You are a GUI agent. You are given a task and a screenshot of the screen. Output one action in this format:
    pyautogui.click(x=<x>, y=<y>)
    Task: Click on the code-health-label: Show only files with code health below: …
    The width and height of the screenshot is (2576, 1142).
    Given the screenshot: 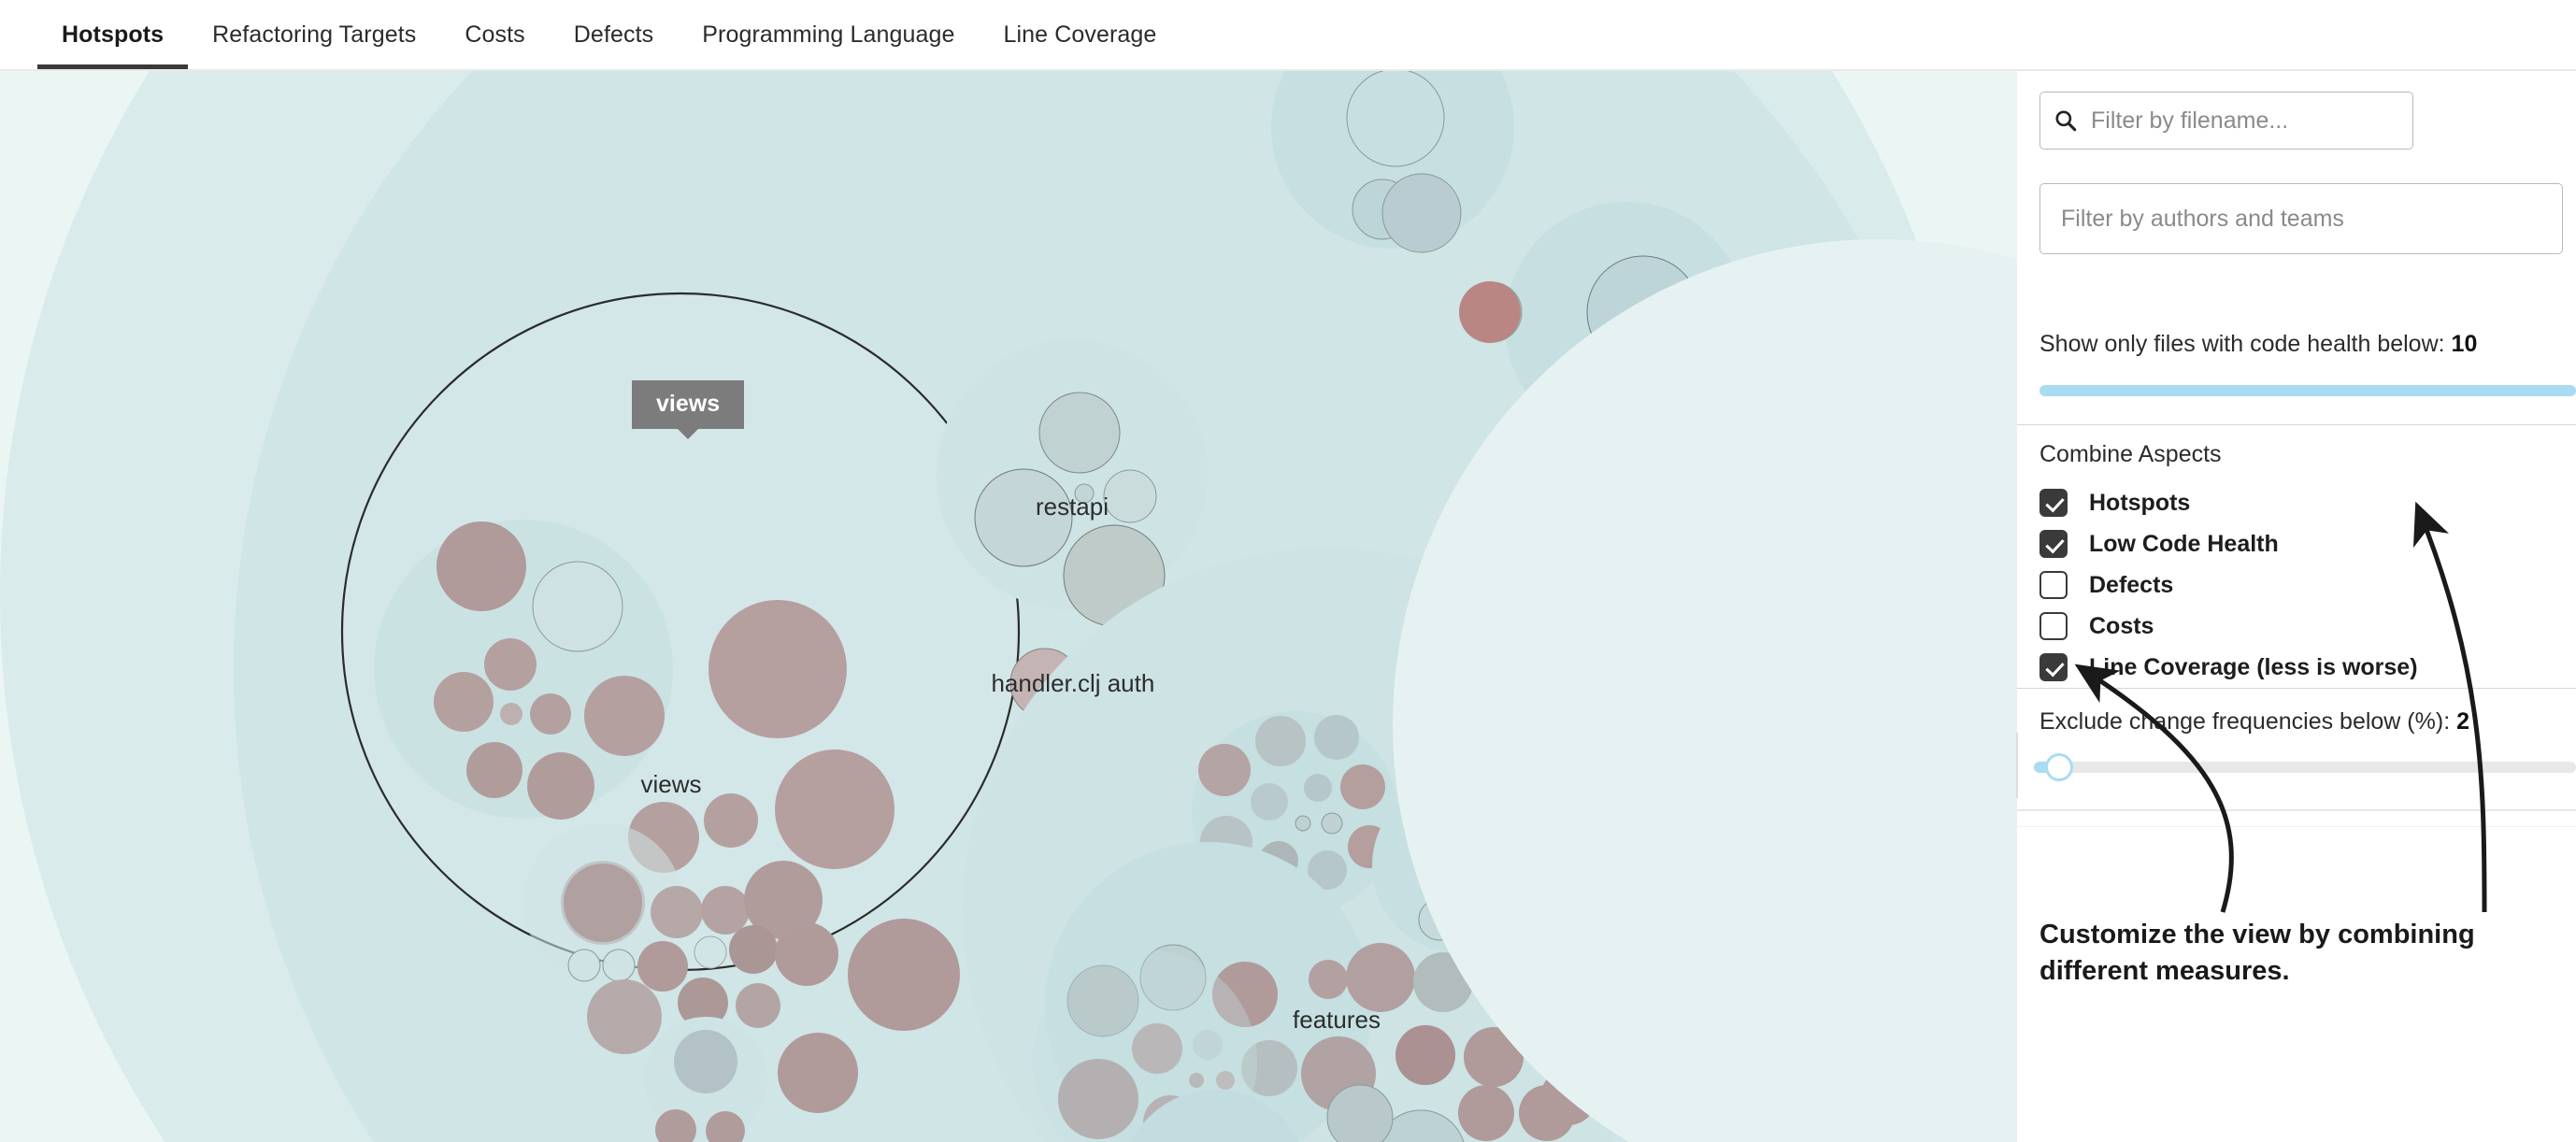 What is the action you would take?
    pyautogui.click(x=2258, y=345)
    